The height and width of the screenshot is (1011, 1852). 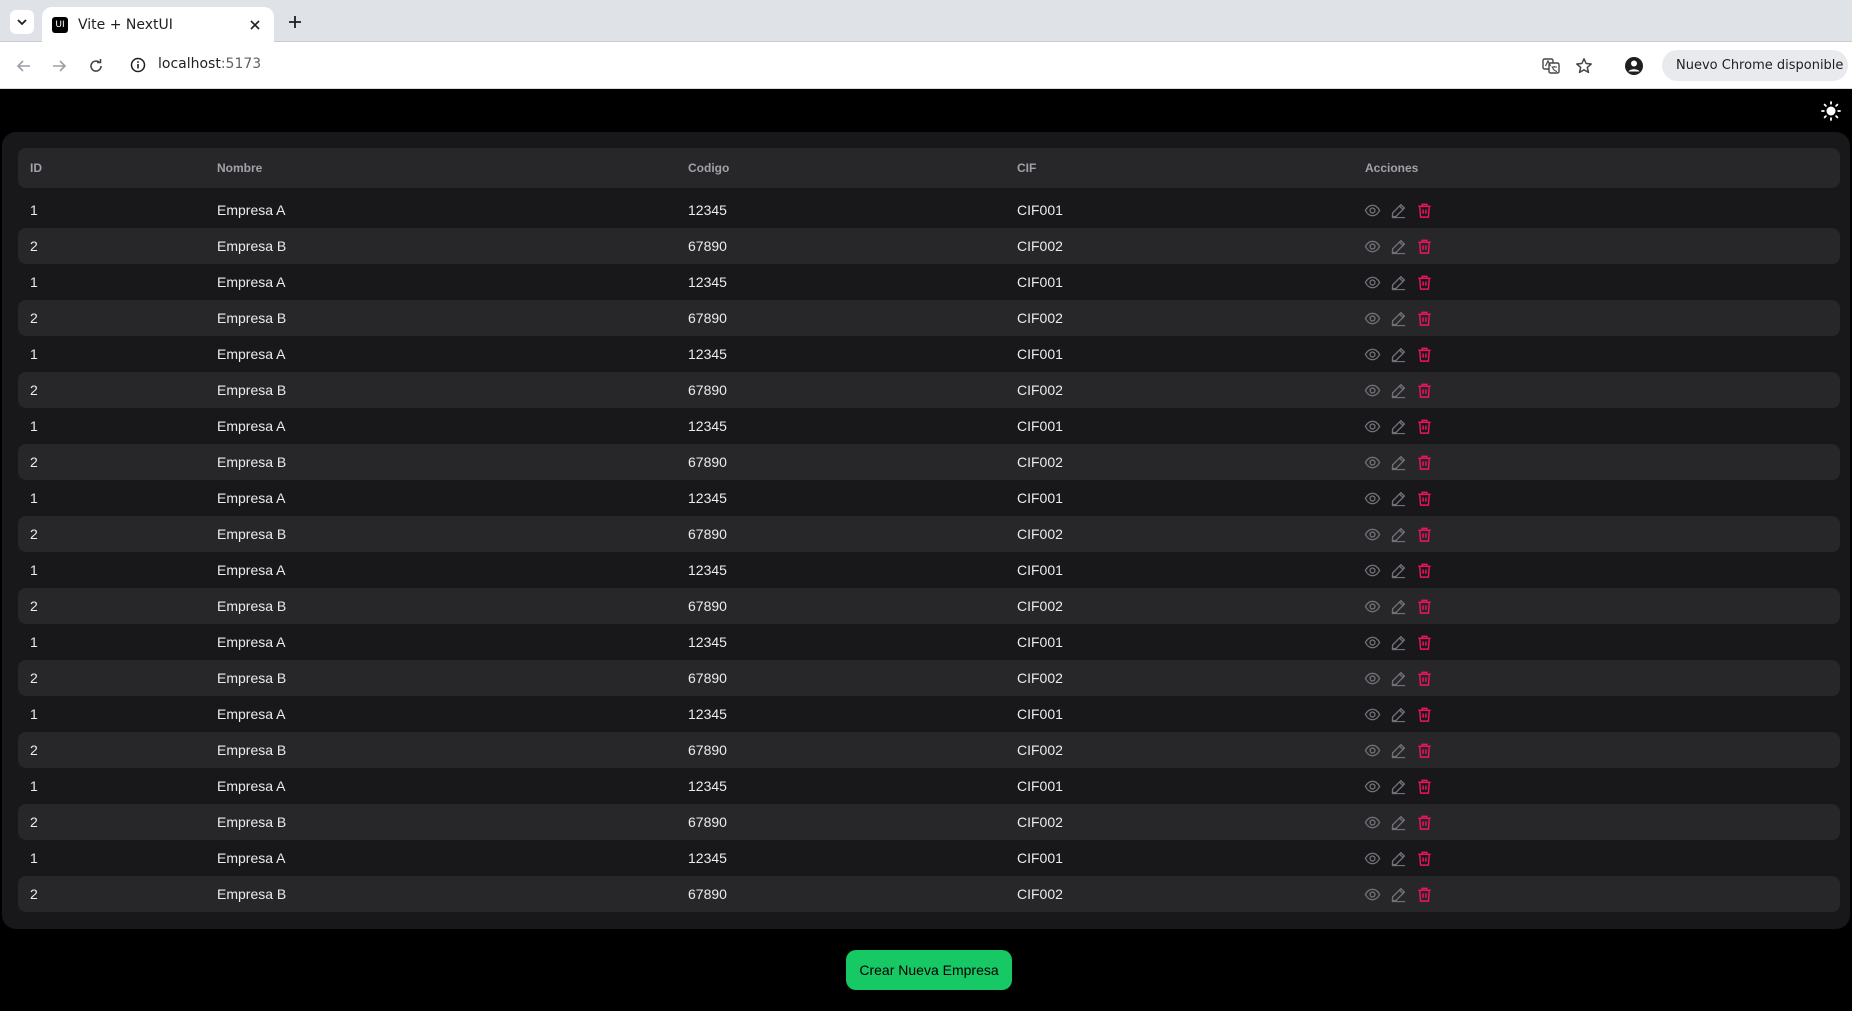 I want to click on profile-button, so click(x=1634, y=66).